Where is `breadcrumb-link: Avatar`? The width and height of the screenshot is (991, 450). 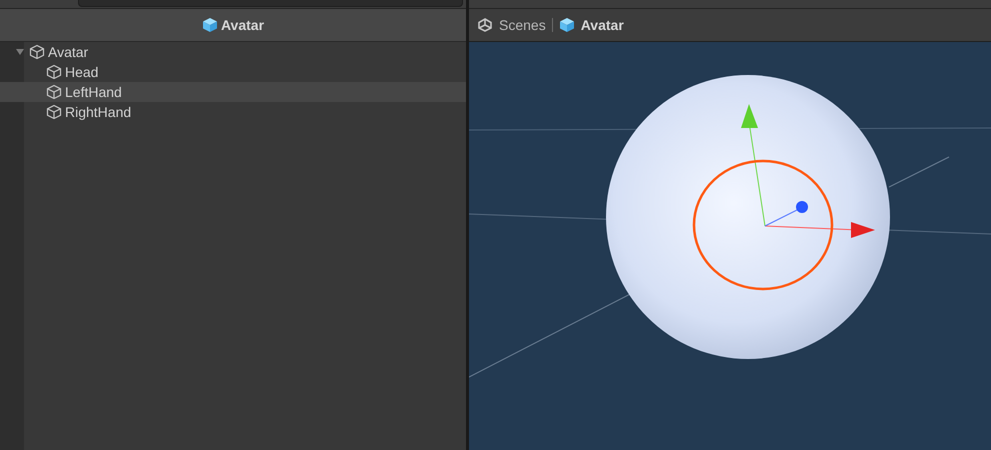
breadcrumb-link: Avatar is located at coordinates (602, 25).